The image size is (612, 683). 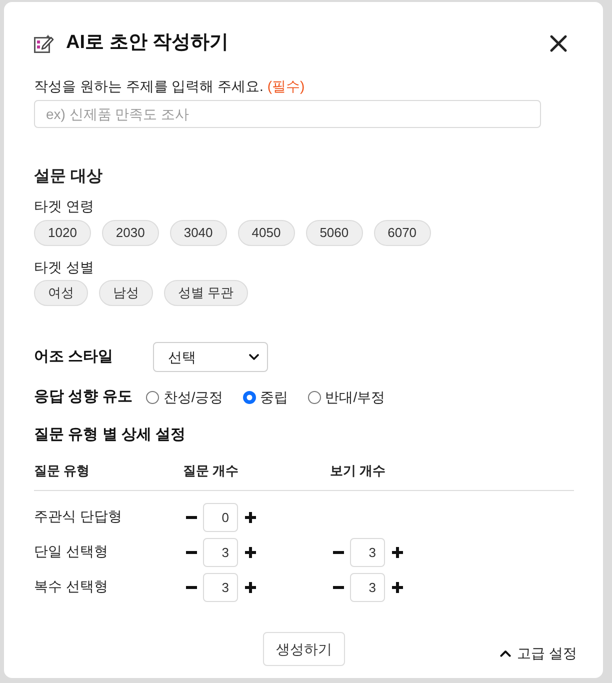 What do you see at coordinates (193, 397) in the screenshot?
I see `radio-label: 찬성/긍정` at bounding box center [193, 397].